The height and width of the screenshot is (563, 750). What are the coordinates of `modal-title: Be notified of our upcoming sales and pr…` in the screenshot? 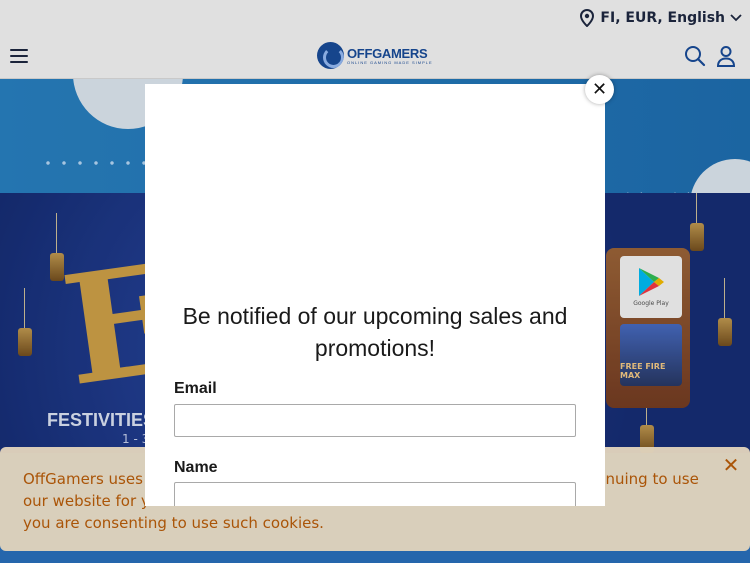 It's located at (375, 332).